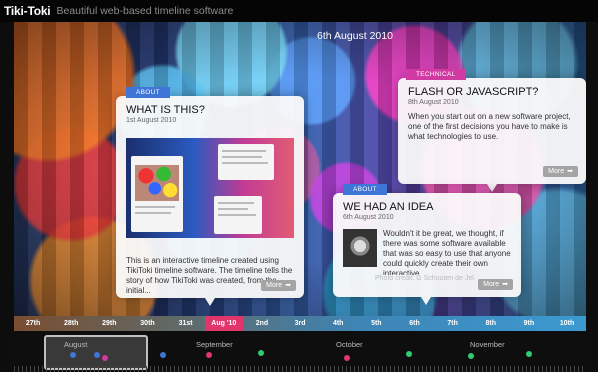 Image resolution: width=598 pixels, height=372 pixels. I want to click on day-tick: 2nd, so click(262, 323).